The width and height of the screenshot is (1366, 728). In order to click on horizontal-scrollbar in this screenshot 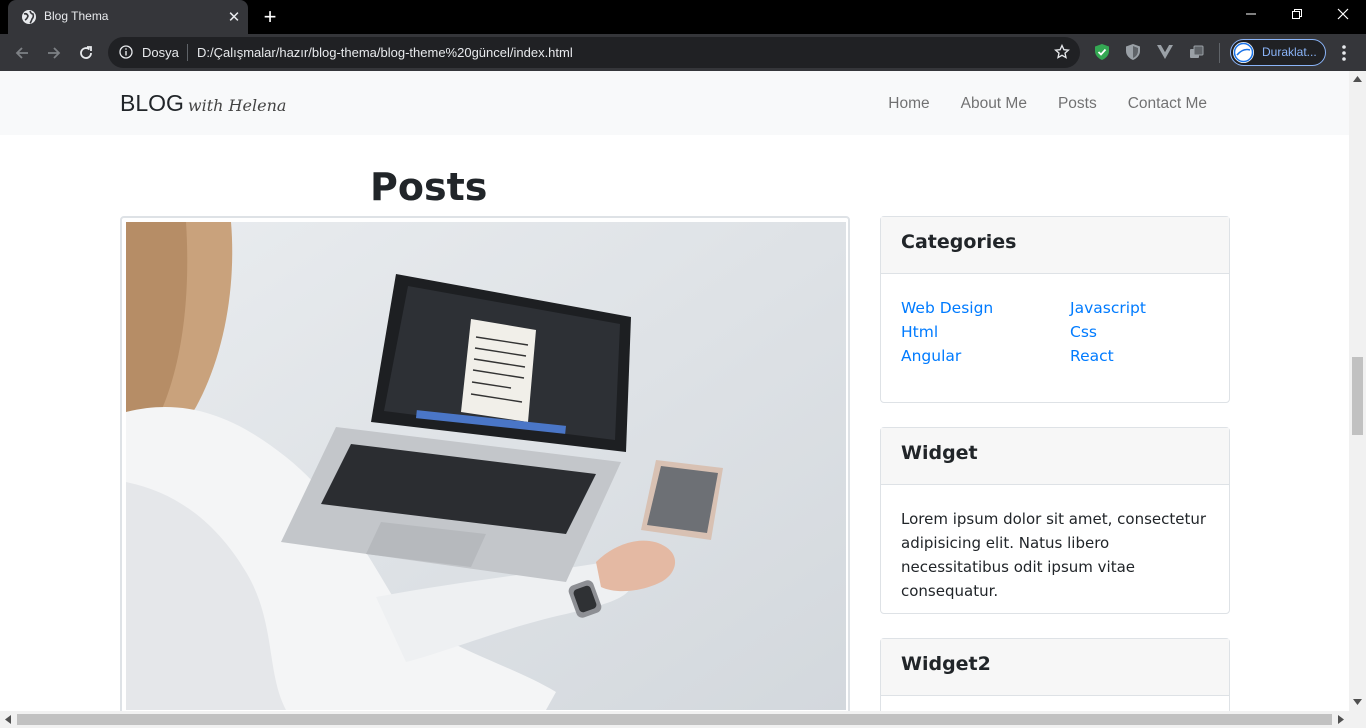, I will do `click(683, 719)`.